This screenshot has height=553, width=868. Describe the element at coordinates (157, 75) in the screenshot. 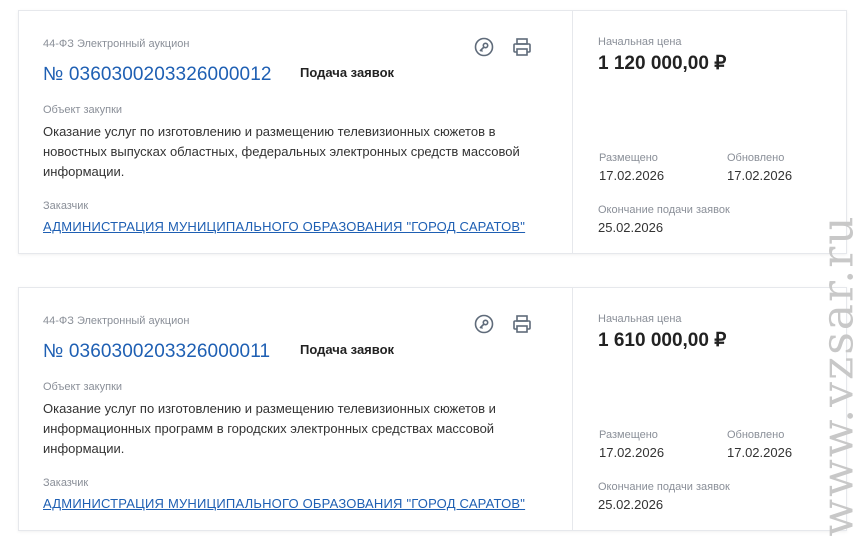

I see `tender-number-link: № 0360300203326000012` at that location.